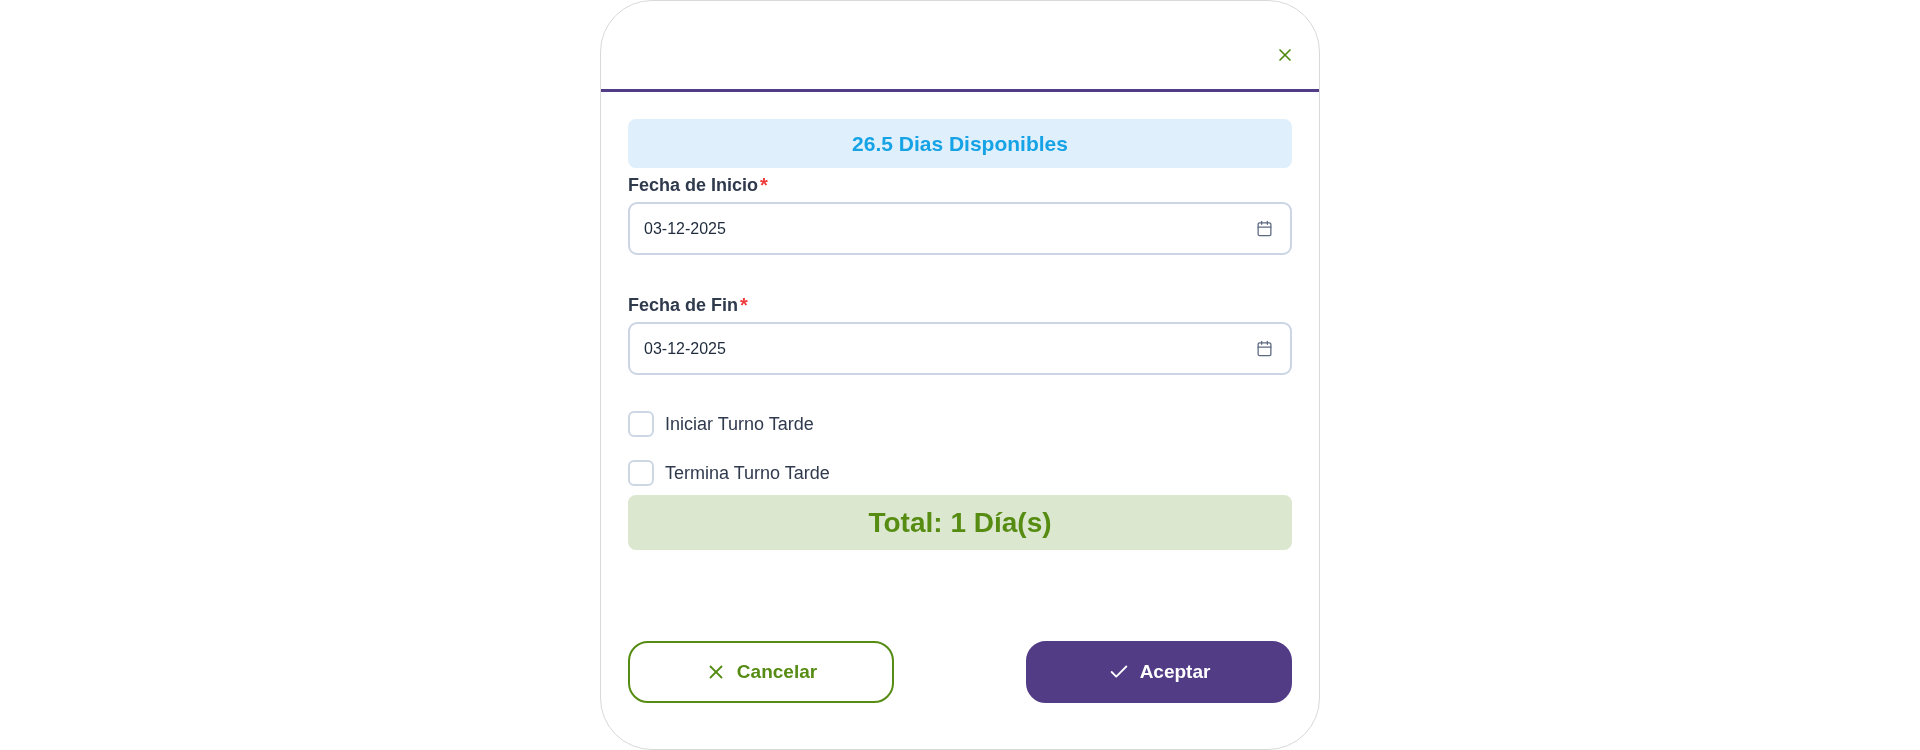 The width and height of the screenshot is (1920, 750). Describe the element at coordinates (761, 672) in the screenshot. I see `cancel-button: Cancelar` at that location.